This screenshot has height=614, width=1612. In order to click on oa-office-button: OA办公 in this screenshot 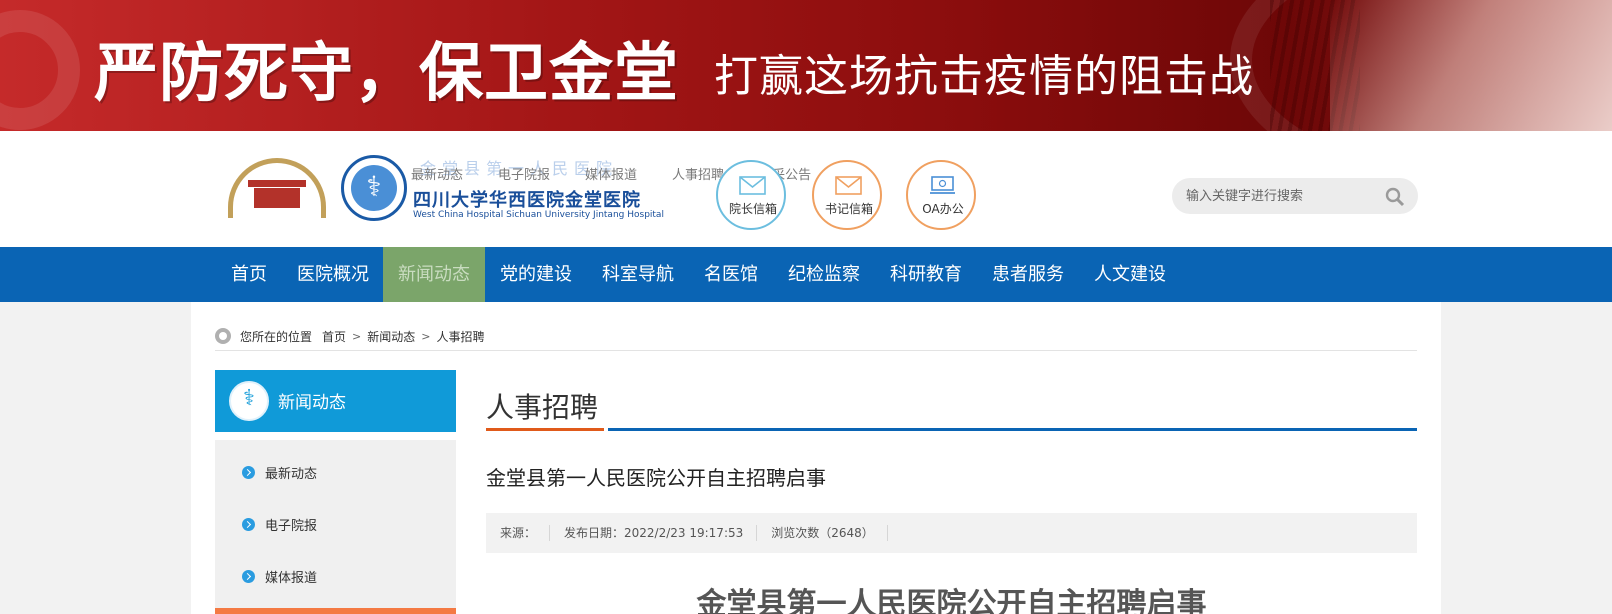, I will do `click(941, 195)`.